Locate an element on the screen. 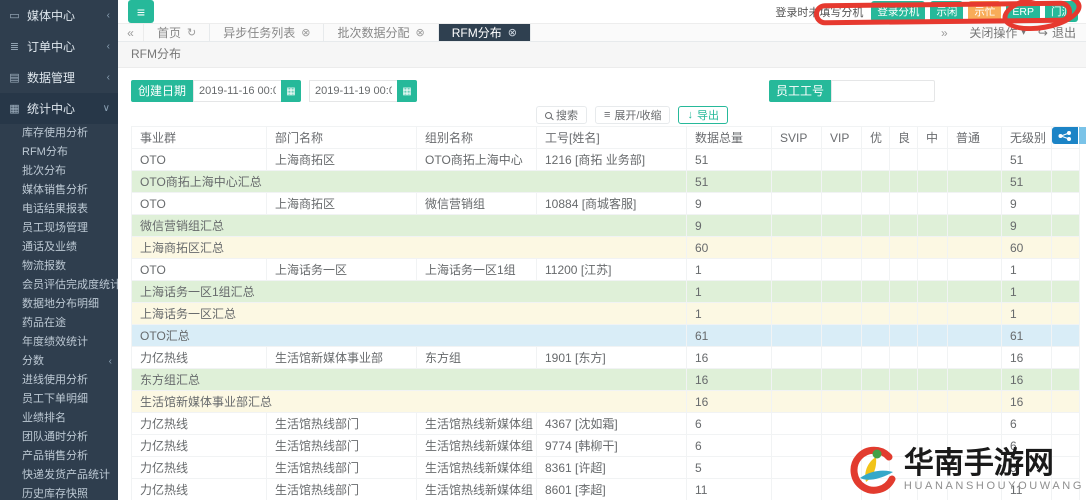 The height and width of the screenshot is (500, 1086). column-header-事业群: 事业群 is located at coordinates (199, 137).